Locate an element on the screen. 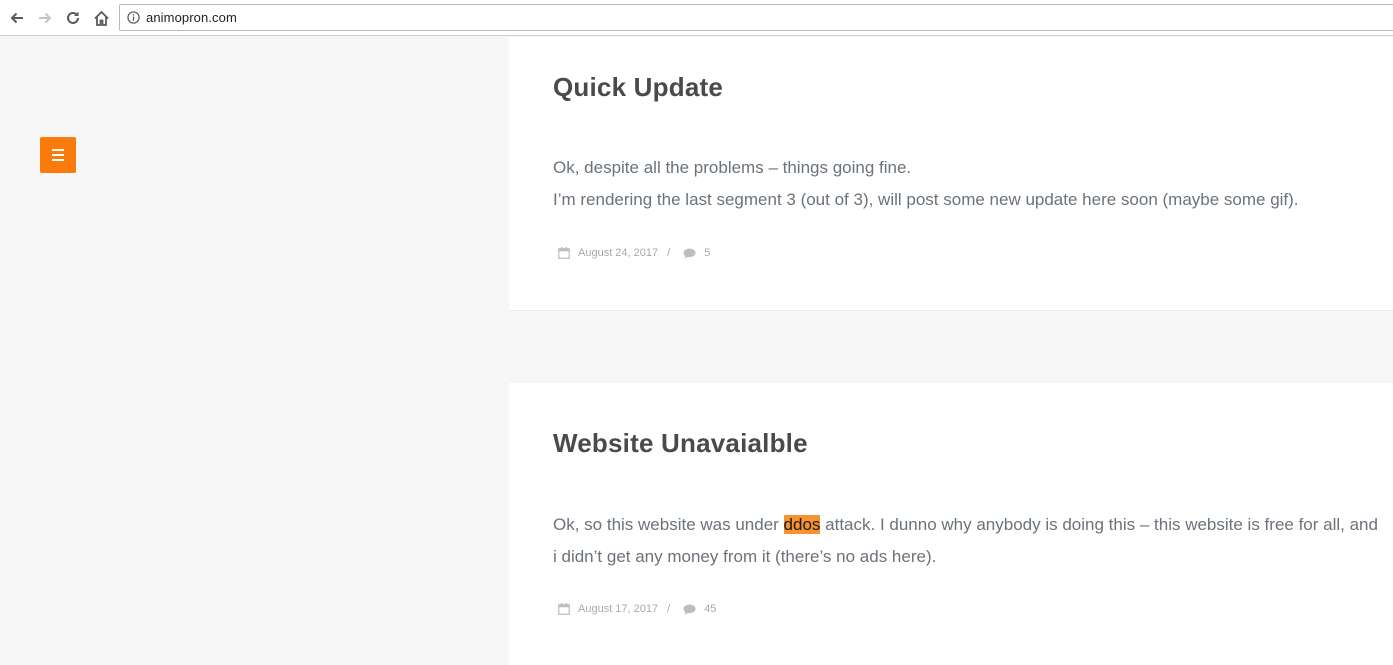 The width and height of the screenshot is (1393, 665). arrow-right-icon is located at coordinates (45, 18).